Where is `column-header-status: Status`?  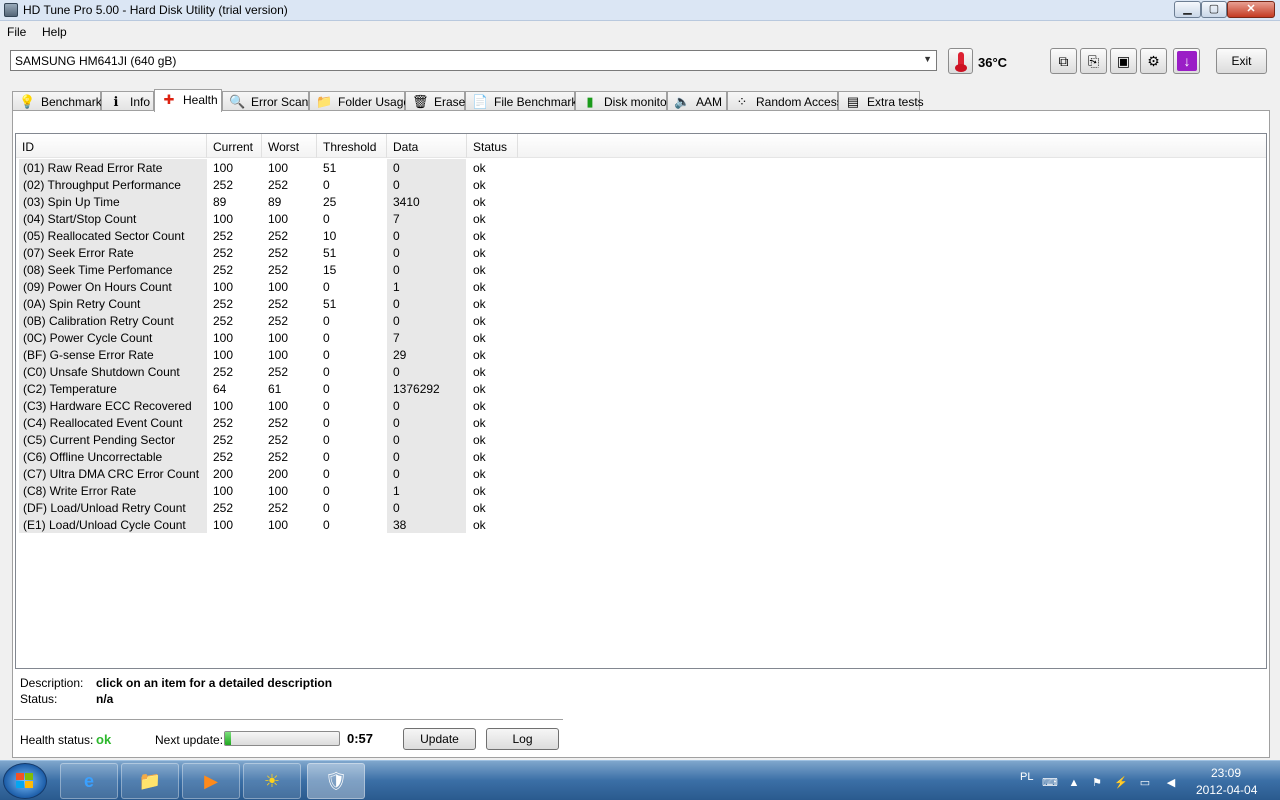 column-header-status: Status is located at coordinates (492, 146).